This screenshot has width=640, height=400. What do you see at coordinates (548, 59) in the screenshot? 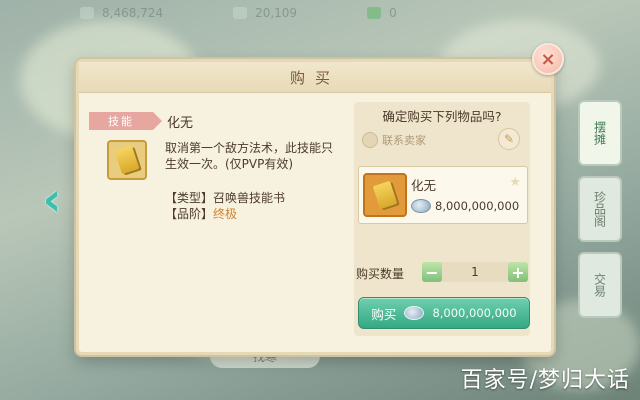
I see `close-button: ×` at bounding box center [548, 59].